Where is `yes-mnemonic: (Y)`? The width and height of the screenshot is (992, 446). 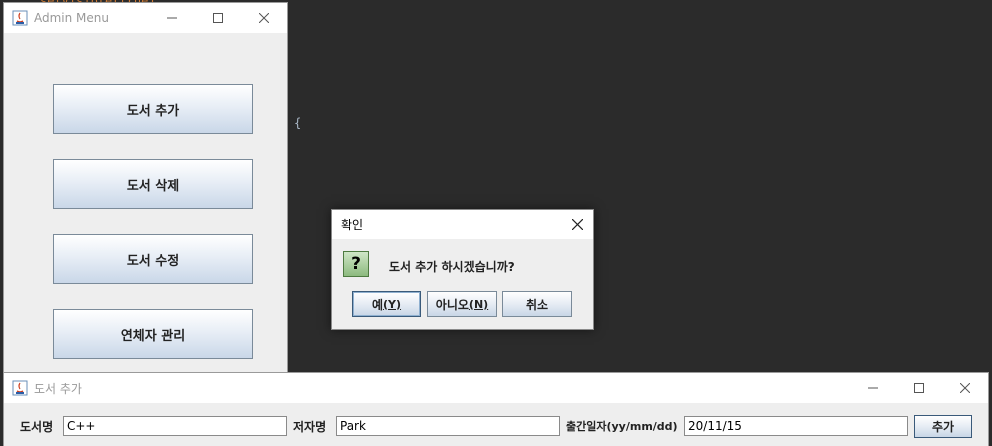
yes-mnemonic: (Y) is located at coordinates (392, 304).